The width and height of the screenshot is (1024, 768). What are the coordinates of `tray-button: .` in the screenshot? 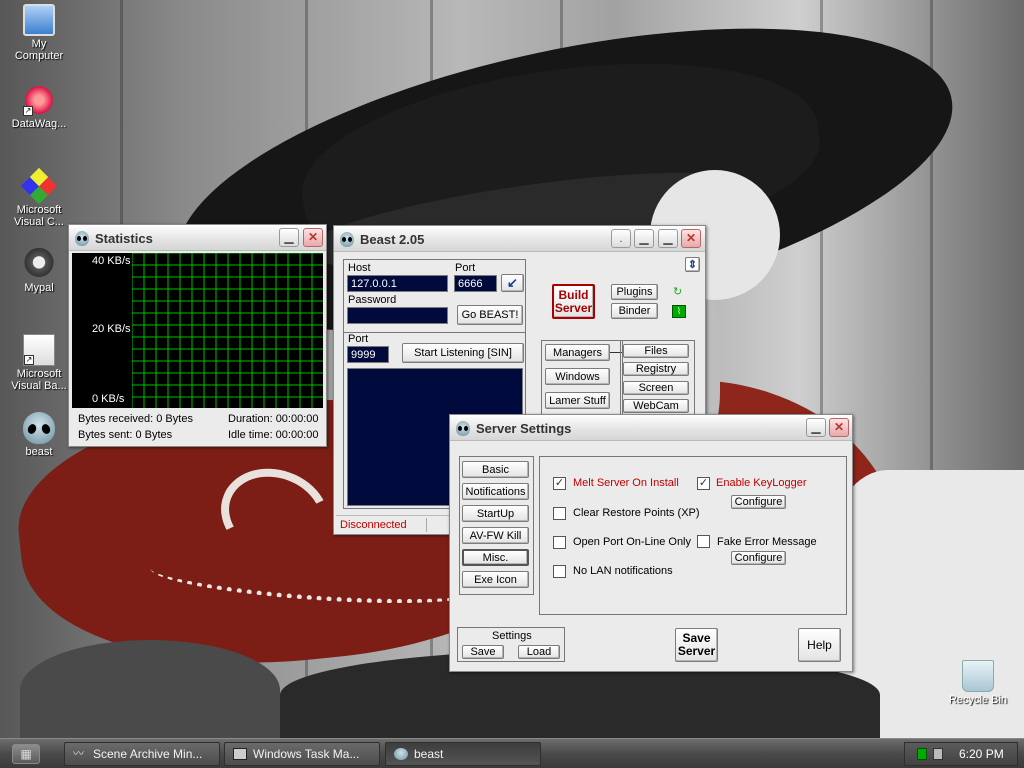 It's located at (621, 238).